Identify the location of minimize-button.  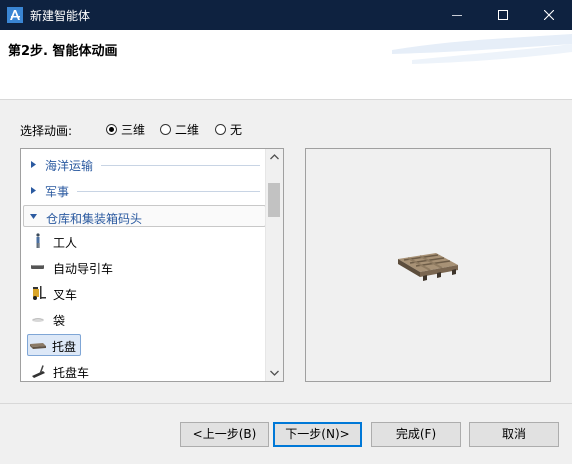
(457, 15).